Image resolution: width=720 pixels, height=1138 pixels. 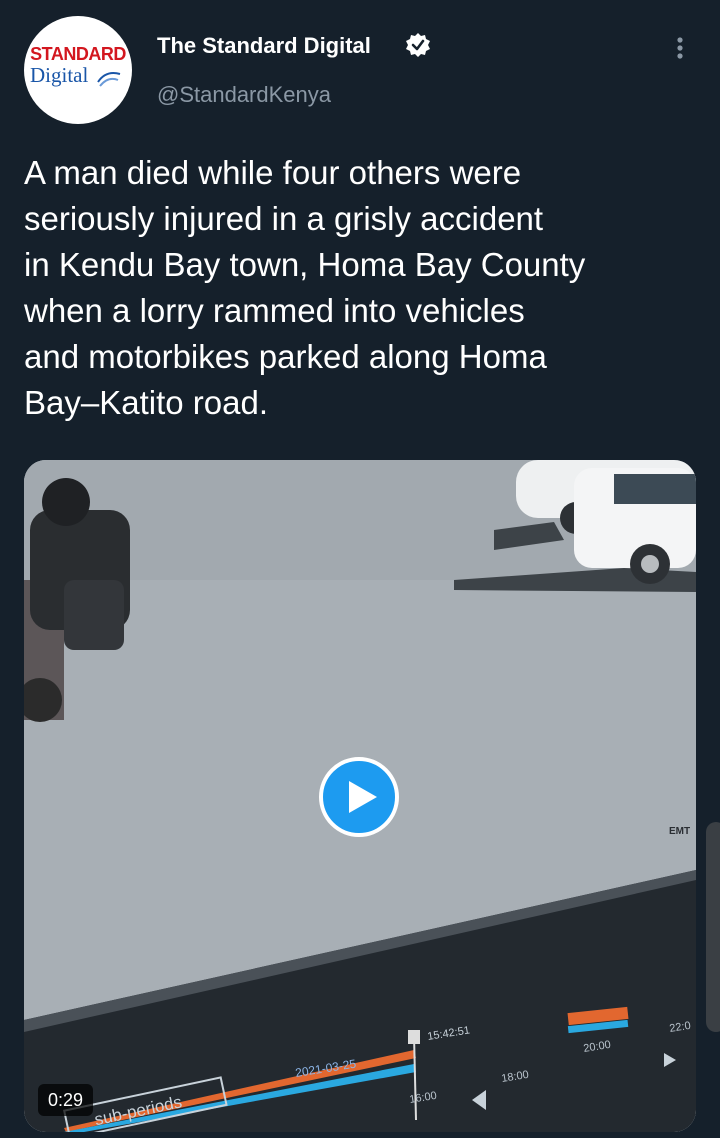 I want to click on video-duration-badge: 0:29, so click(x=66, y=1100).